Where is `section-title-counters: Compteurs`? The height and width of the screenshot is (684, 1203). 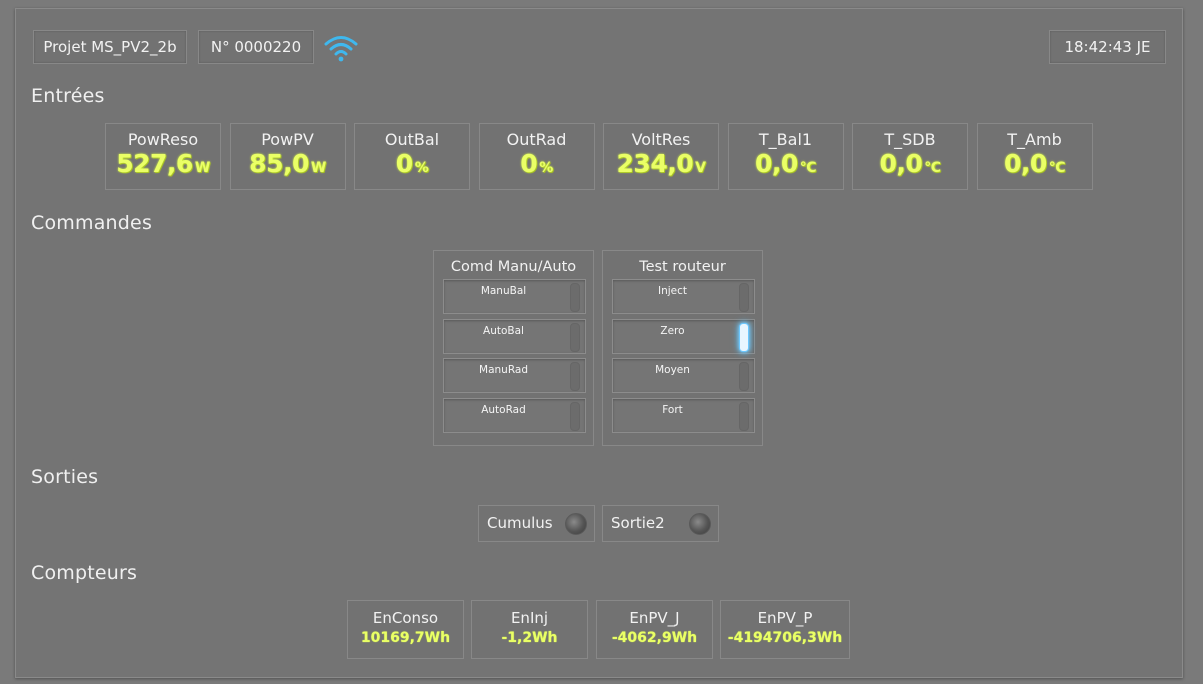
section-title-counters: Compteurs is located at coordinates (84, 573).